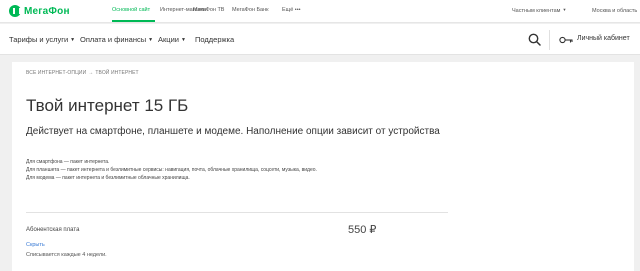 The image size is (640, 271). What do you see at coordinates (39, 39) in the screenshot?
I see `nav-item-label: Тарифы и услуги` at bounding box center [39, 39].